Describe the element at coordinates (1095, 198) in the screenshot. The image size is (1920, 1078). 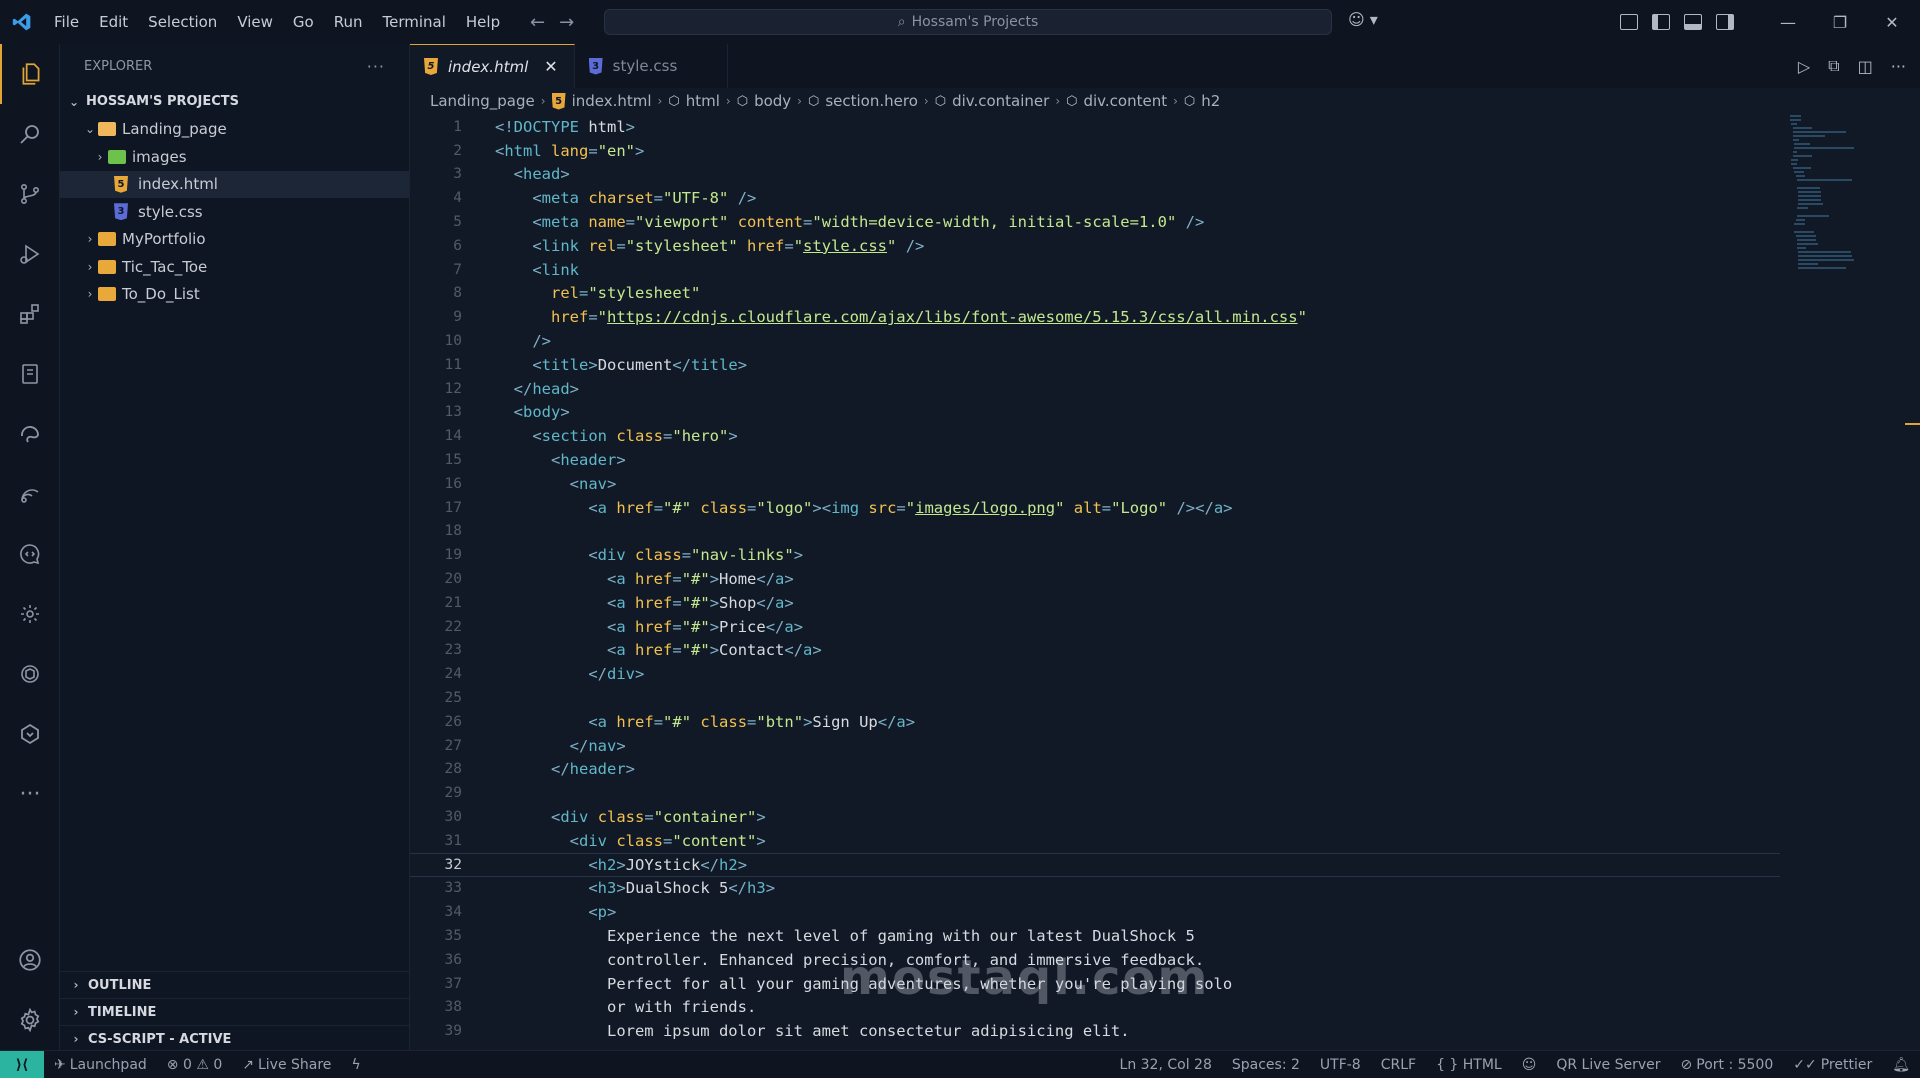
I see `code-line: 4 <meta charset="UTF-8" />` at that location.